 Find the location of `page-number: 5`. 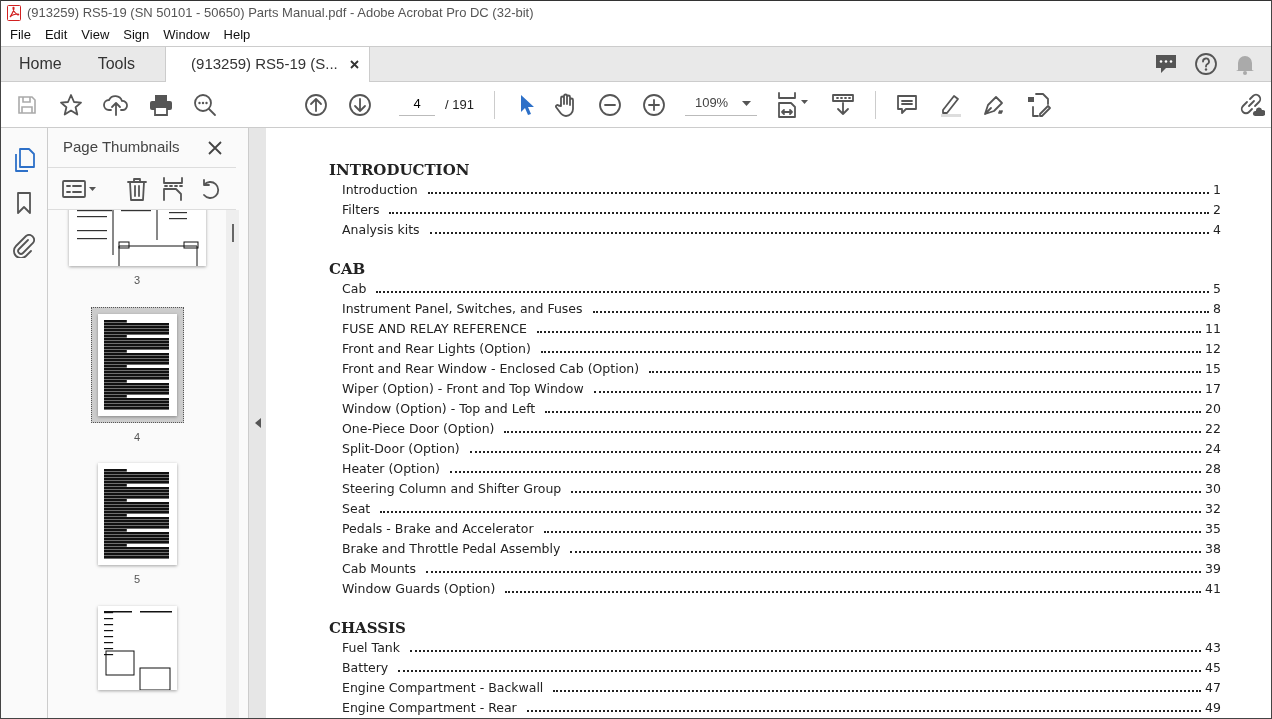

page-number: 5 is located at coordinates (1217, 289).